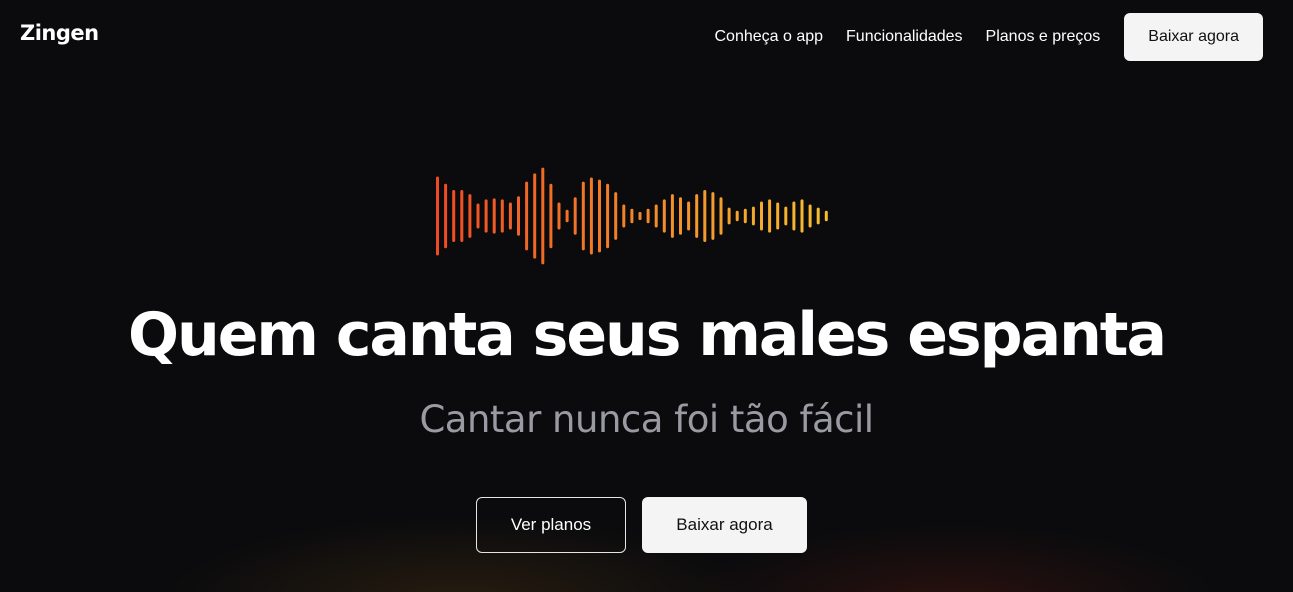 Image resolution: width=1293 pixels, height=592 pixels. I want to click on nav-link-pricing: Planos e preços, so click(1043, 37).